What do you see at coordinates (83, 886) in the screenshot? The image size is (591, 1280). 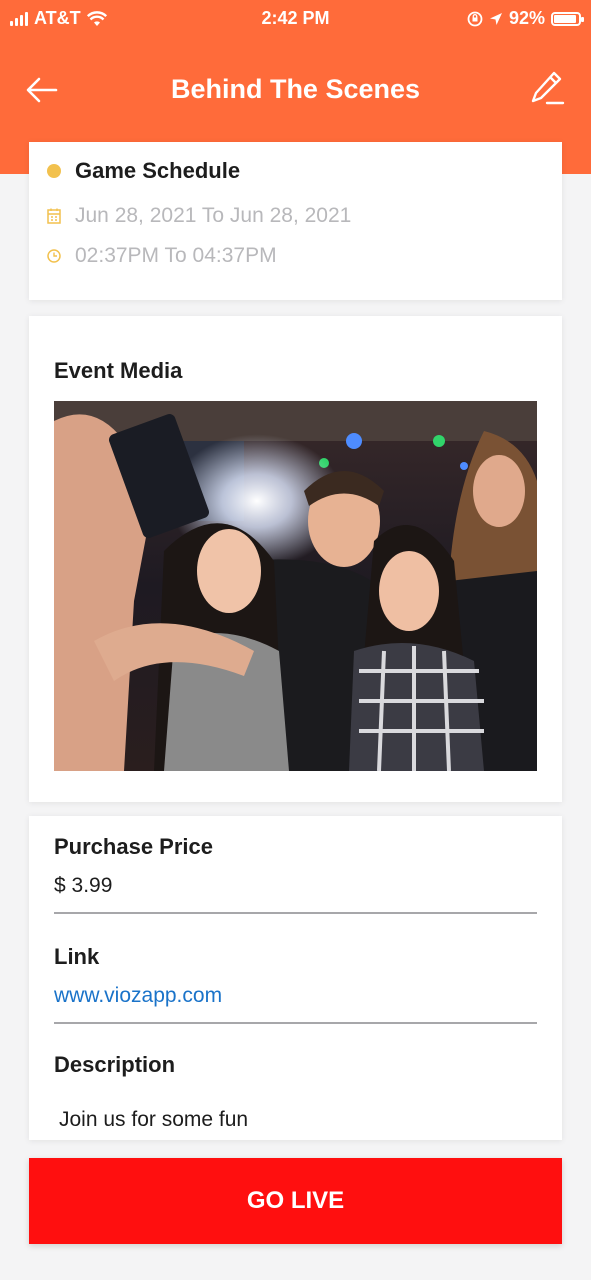 I see `purchase-price-value: $ 3.99` at bounding box center [83, 886].